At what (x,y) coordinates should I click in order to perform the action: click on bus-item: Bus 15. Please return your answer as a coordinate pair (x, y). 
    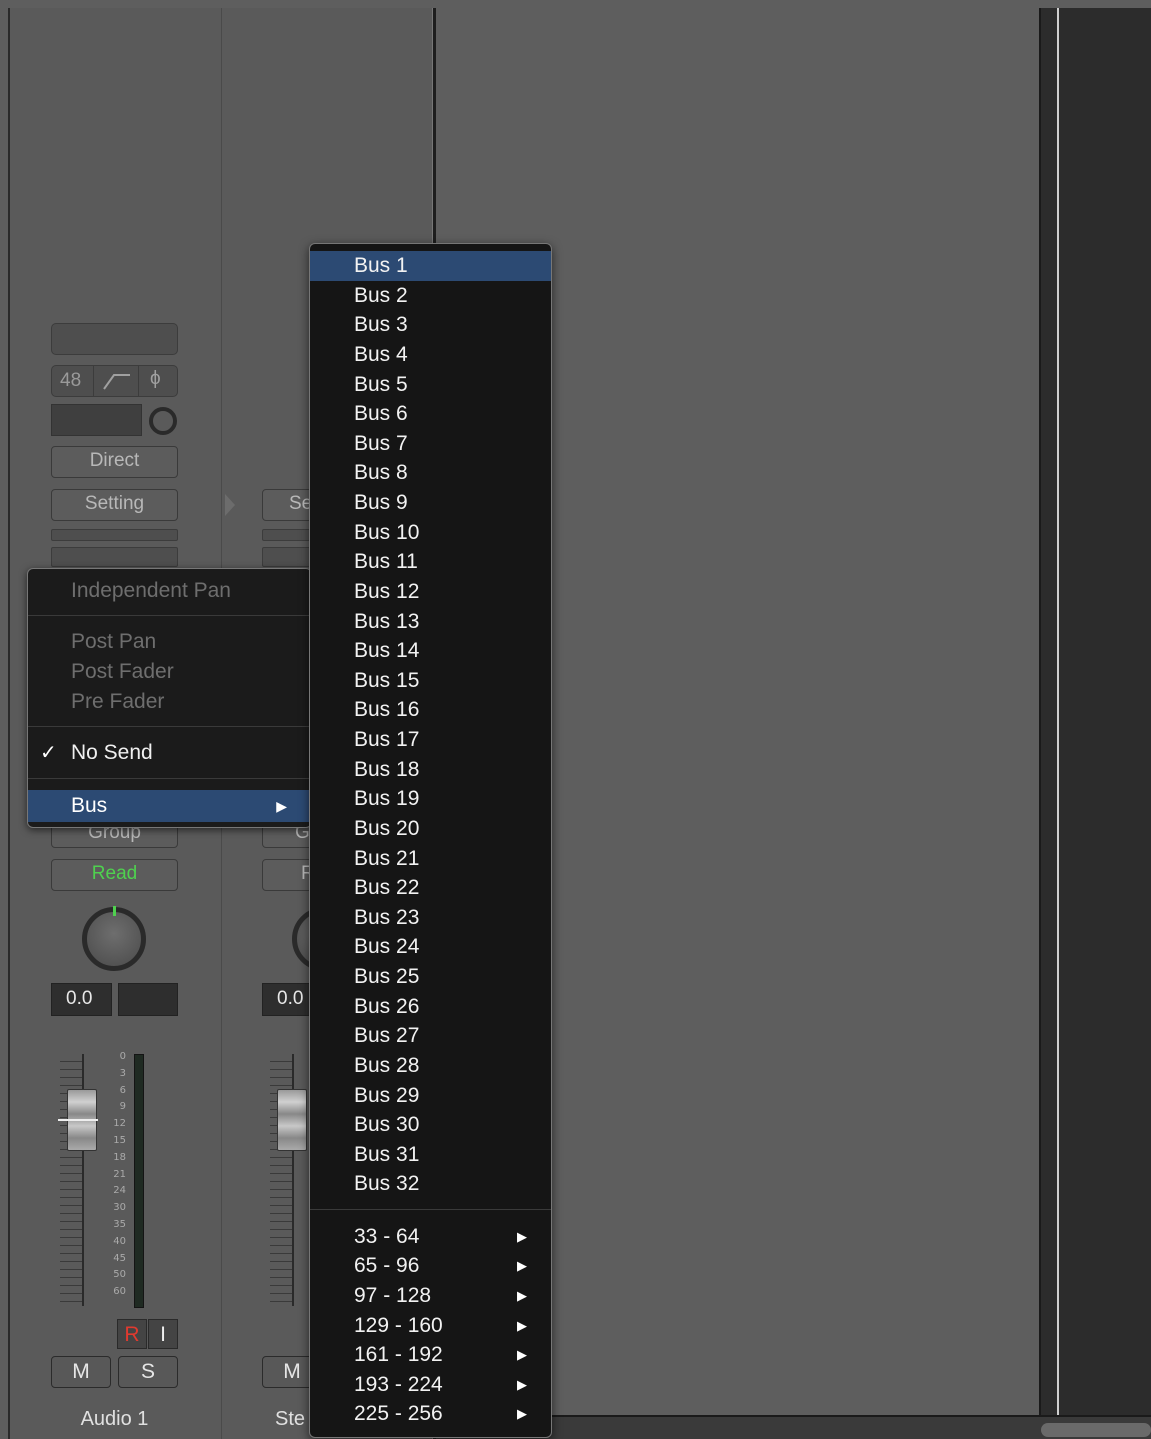
    Looking at the image, I should click on (430, 681).